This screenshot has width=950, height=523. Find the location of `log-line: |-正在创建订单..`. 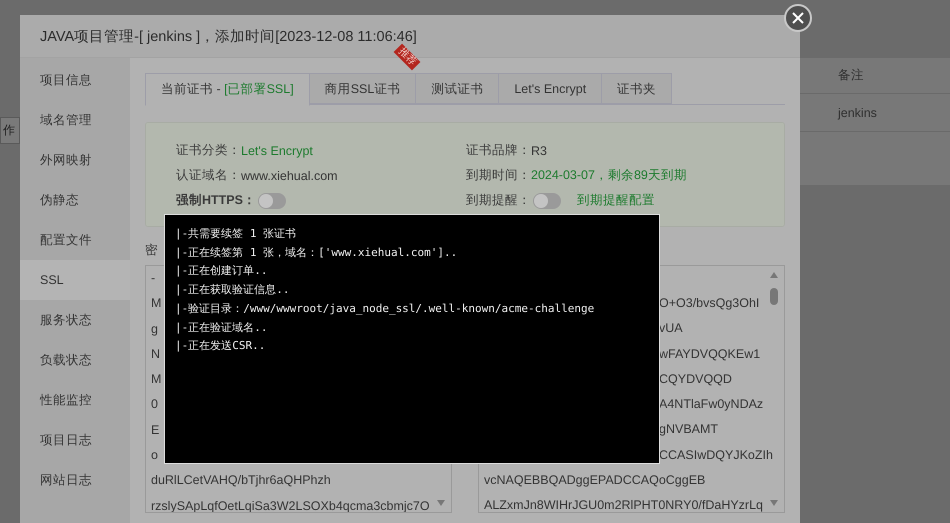

log-line: |-正在创建订单.. is located at coordinates (221, 271).